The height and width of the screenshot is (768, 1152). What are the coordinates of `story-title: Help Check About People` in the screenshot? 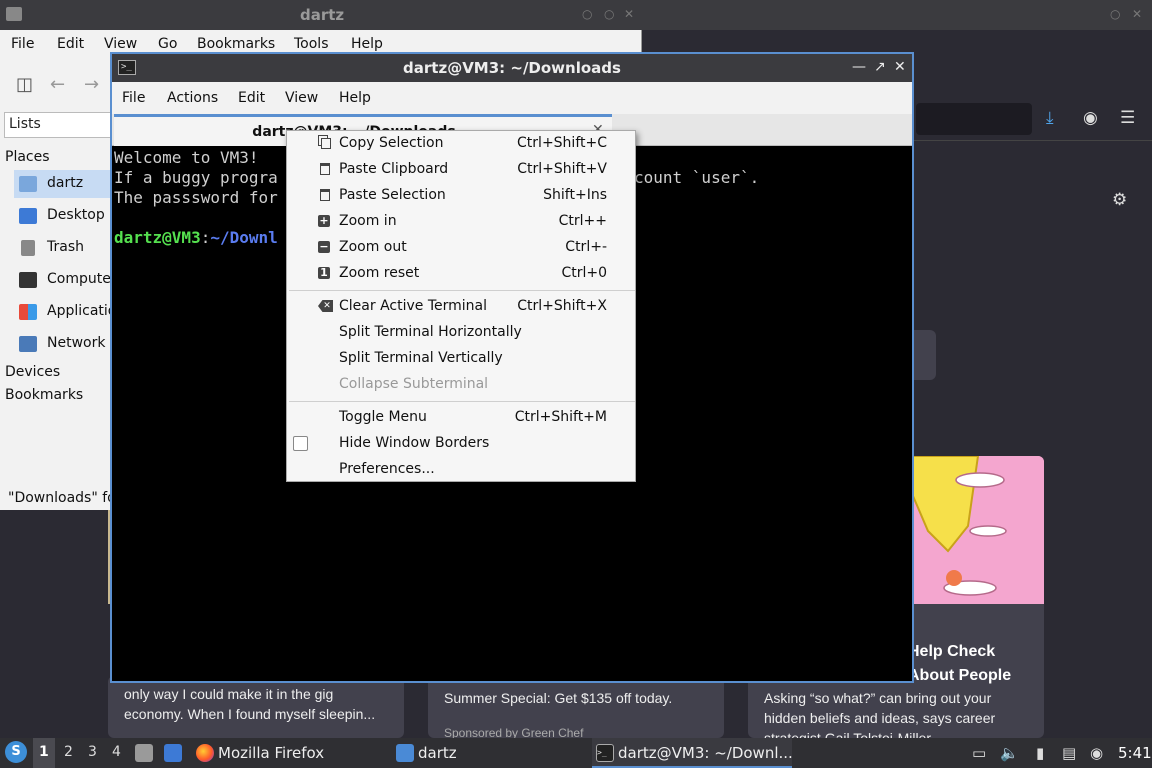 It's located at (960, 663).